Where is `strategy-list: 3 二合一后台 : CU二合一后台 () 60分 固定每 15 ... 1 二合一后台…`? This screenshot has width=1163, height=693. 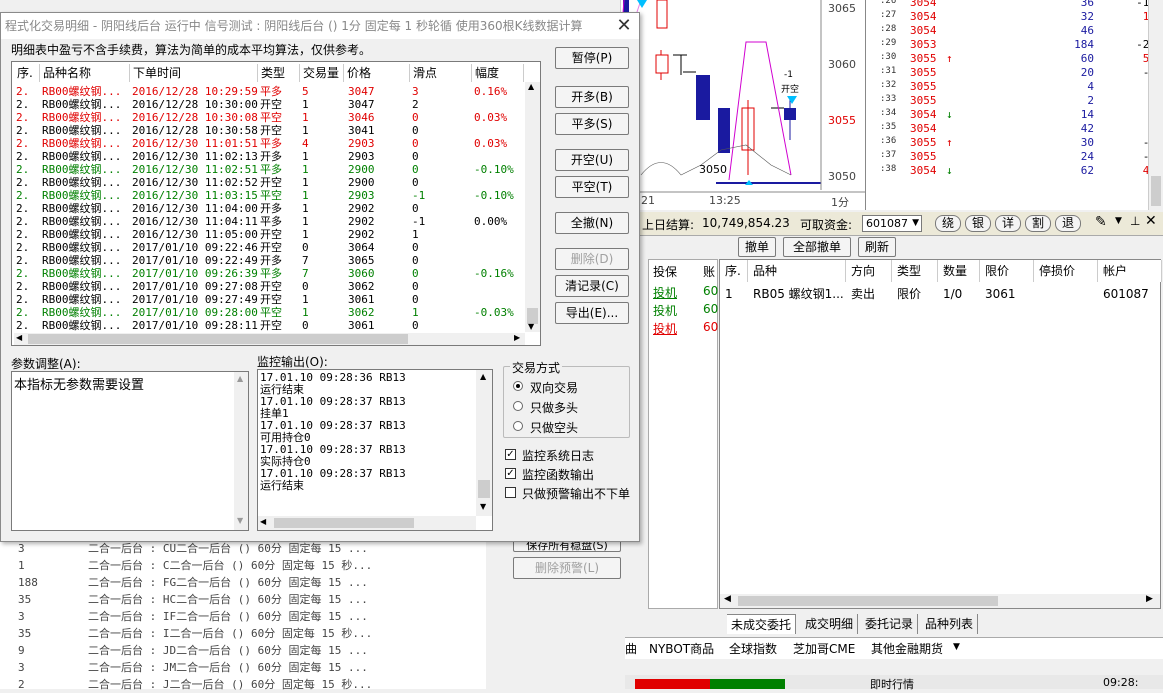 strategy-list: 3 二合一后台 : CU二合一后台 () 60分 固定每 15 ... 1 二合一后台… is located at coordinates (250, 615).